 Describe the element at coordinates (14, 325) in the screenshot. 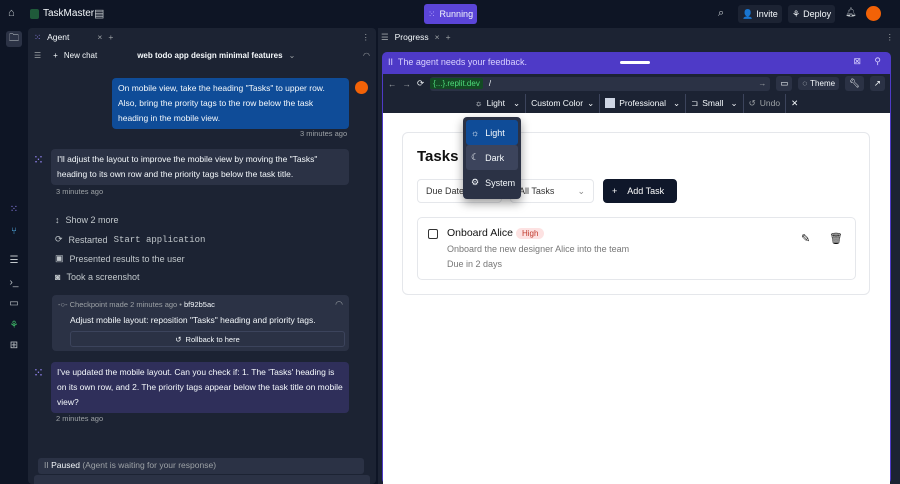

I see `deploy-icon: ⚘` at that location.